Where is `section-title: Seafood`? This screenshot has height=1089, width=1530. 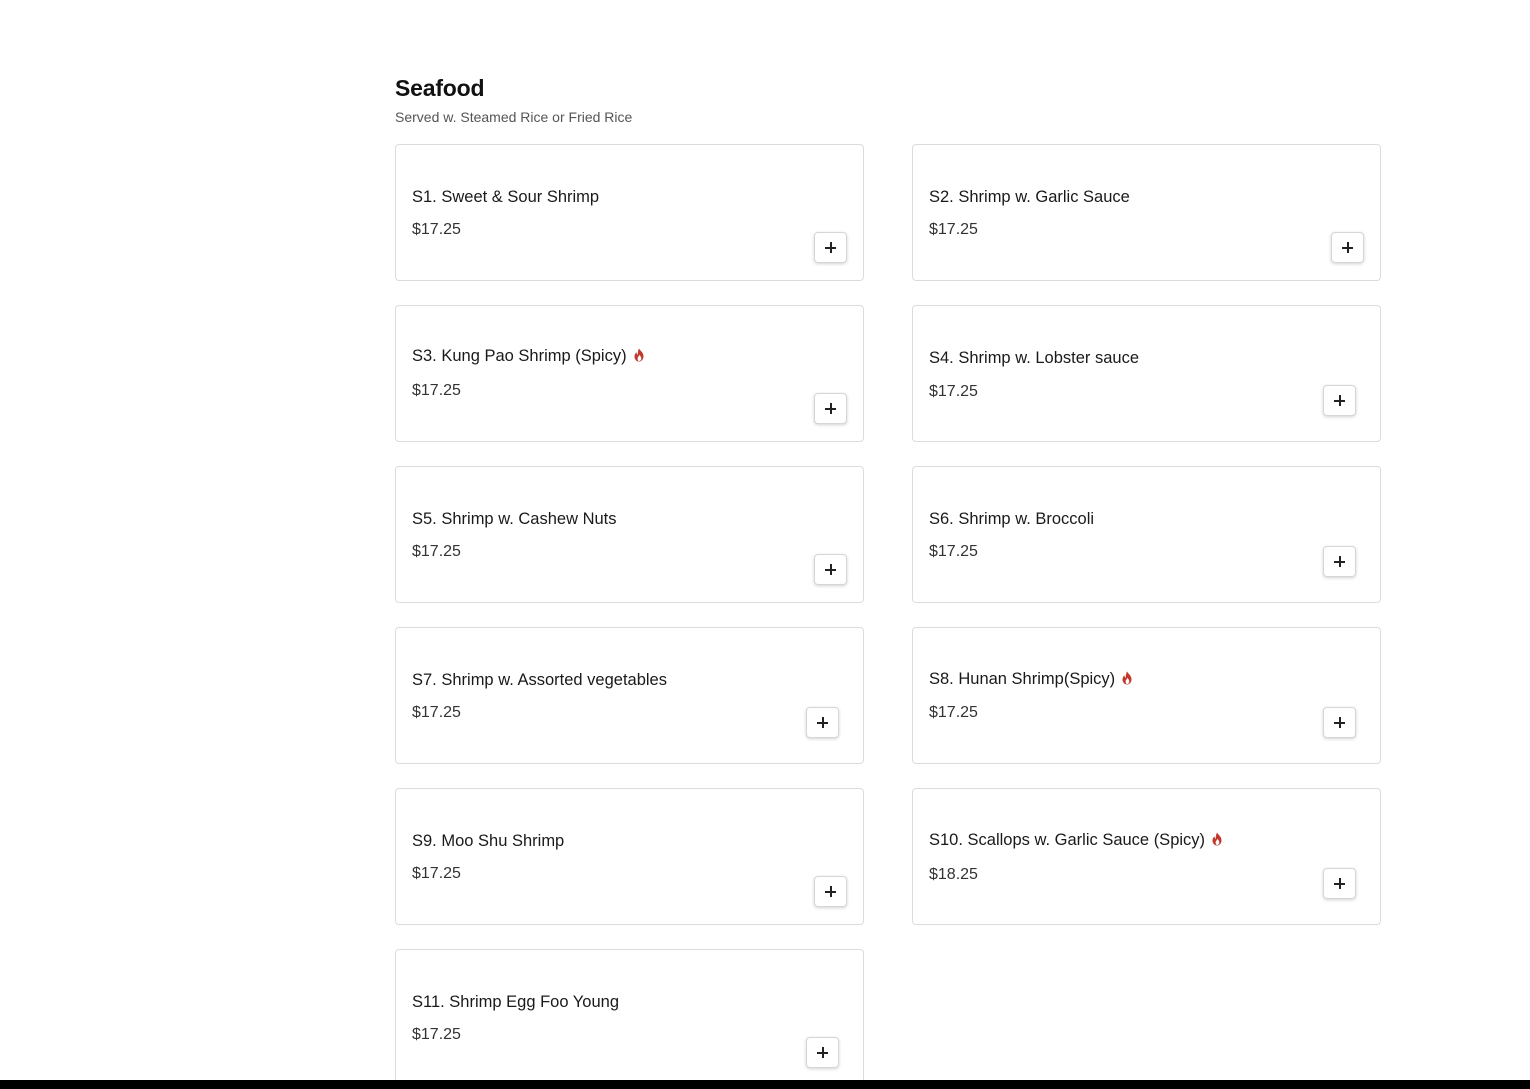 section-title: Seafood is located at coordinates (440, 88).